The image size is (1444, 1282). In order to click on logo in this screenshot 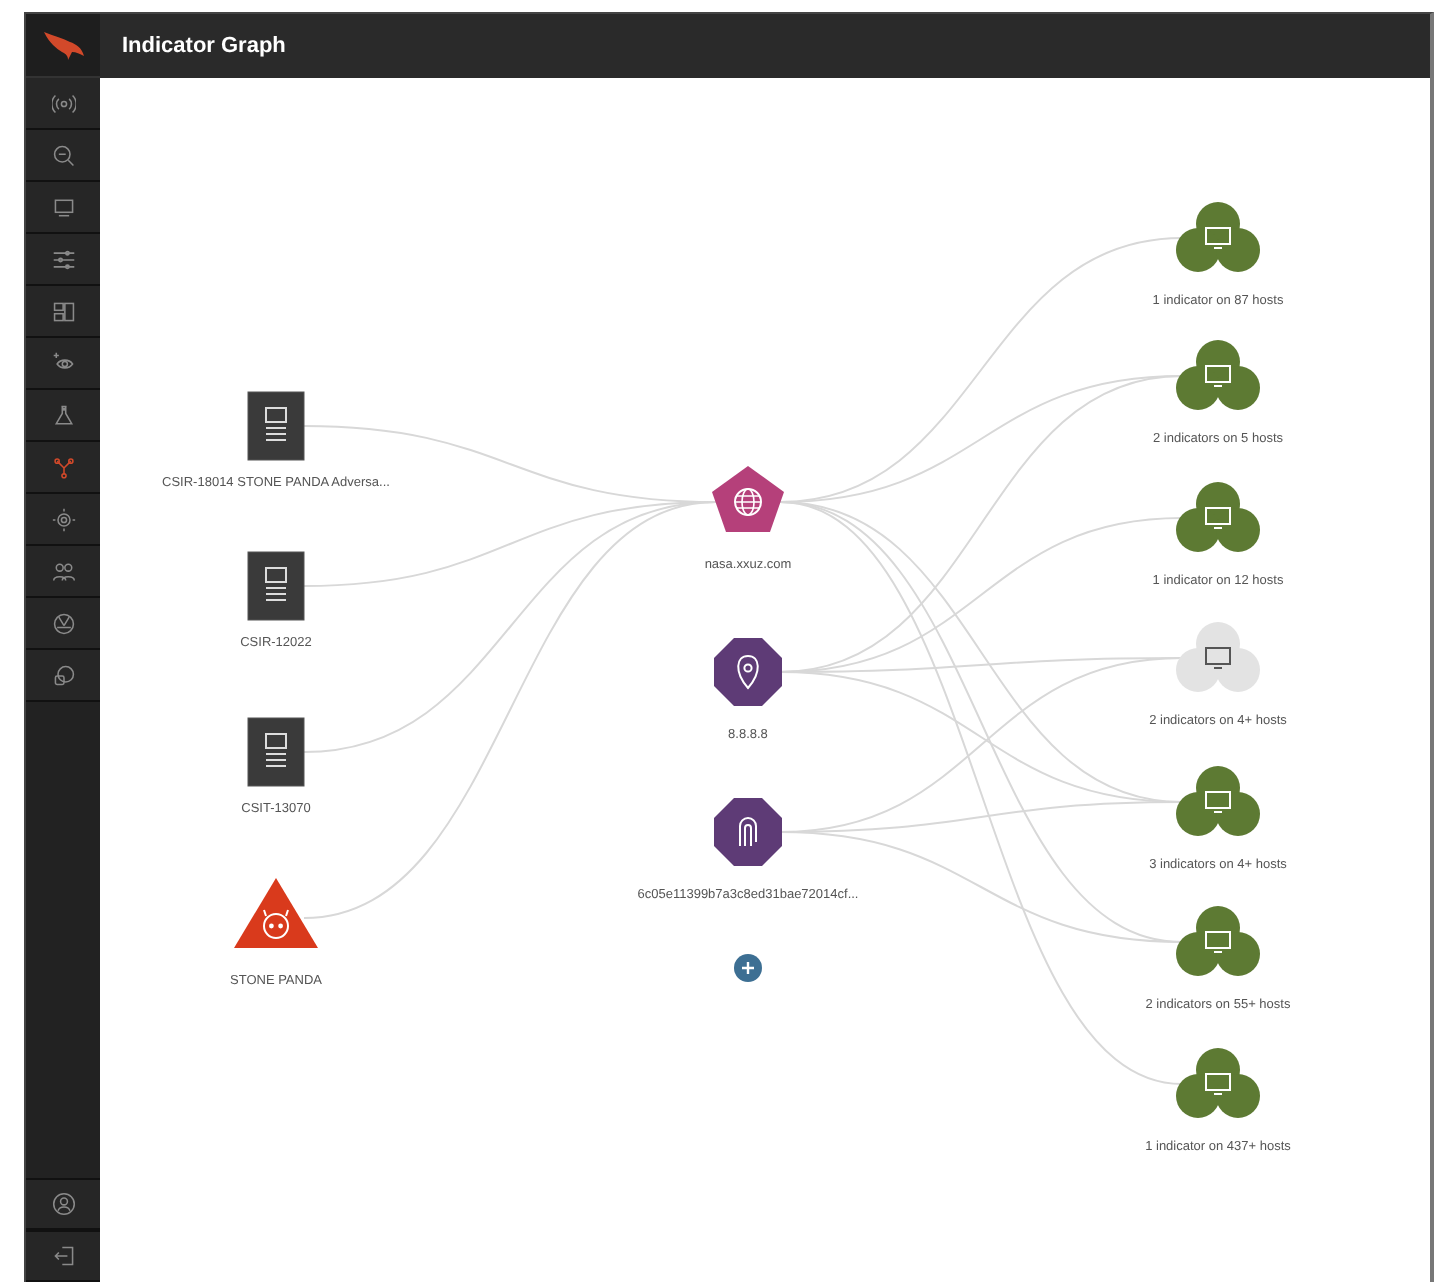, I will do `click(63, 46)`.